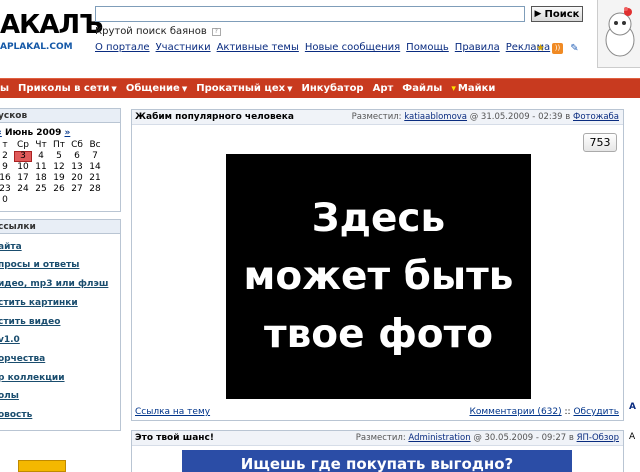  I want to click on nav-item-fun: Приколы в сети ▼, so click(67, 88).